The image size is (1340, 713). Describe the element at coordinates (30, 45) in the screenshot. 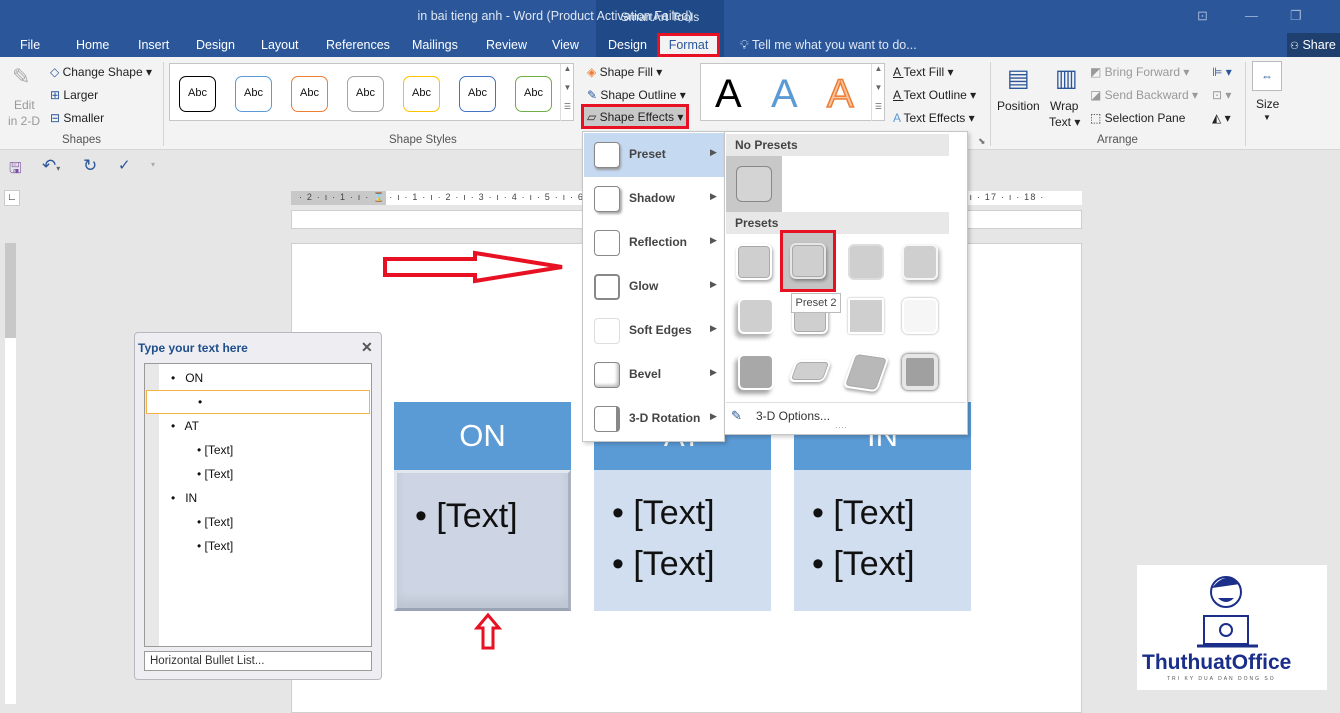

I see `tab-file: File` at that location.